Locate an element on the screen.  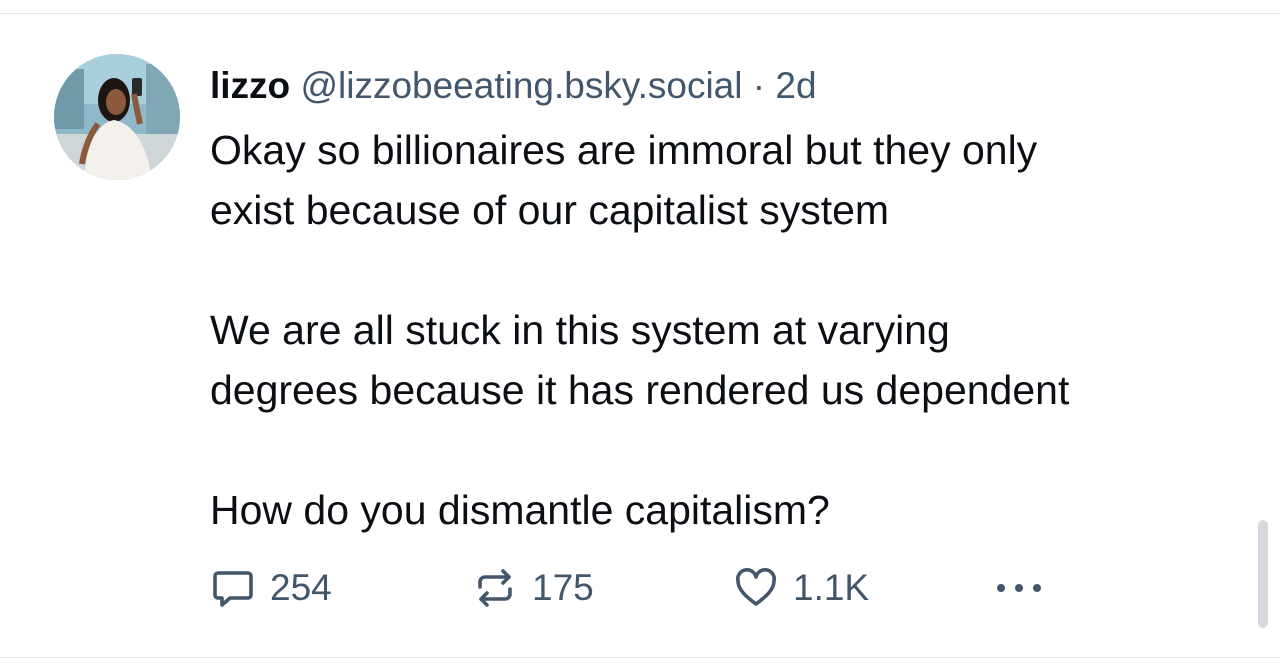
author-handle: @lizzobeeating.bsky.social is located at coordinates (521, 85).